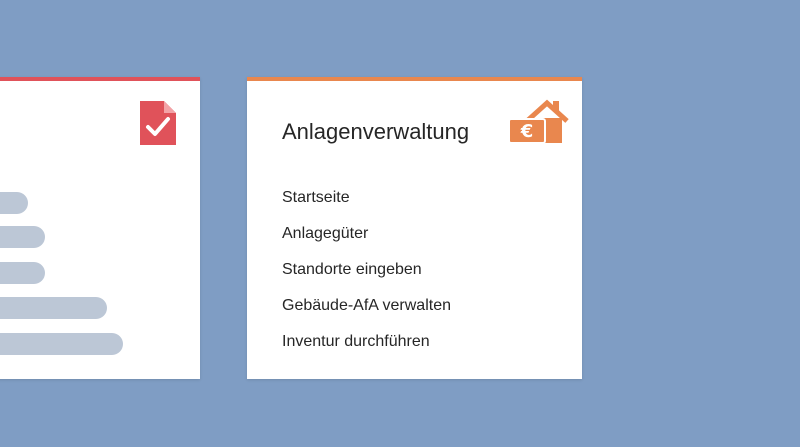  What do you see at coordinates (539, 121) in the screenshot?
I see `building-euro-icon: €` at bounding box center [539, 121].